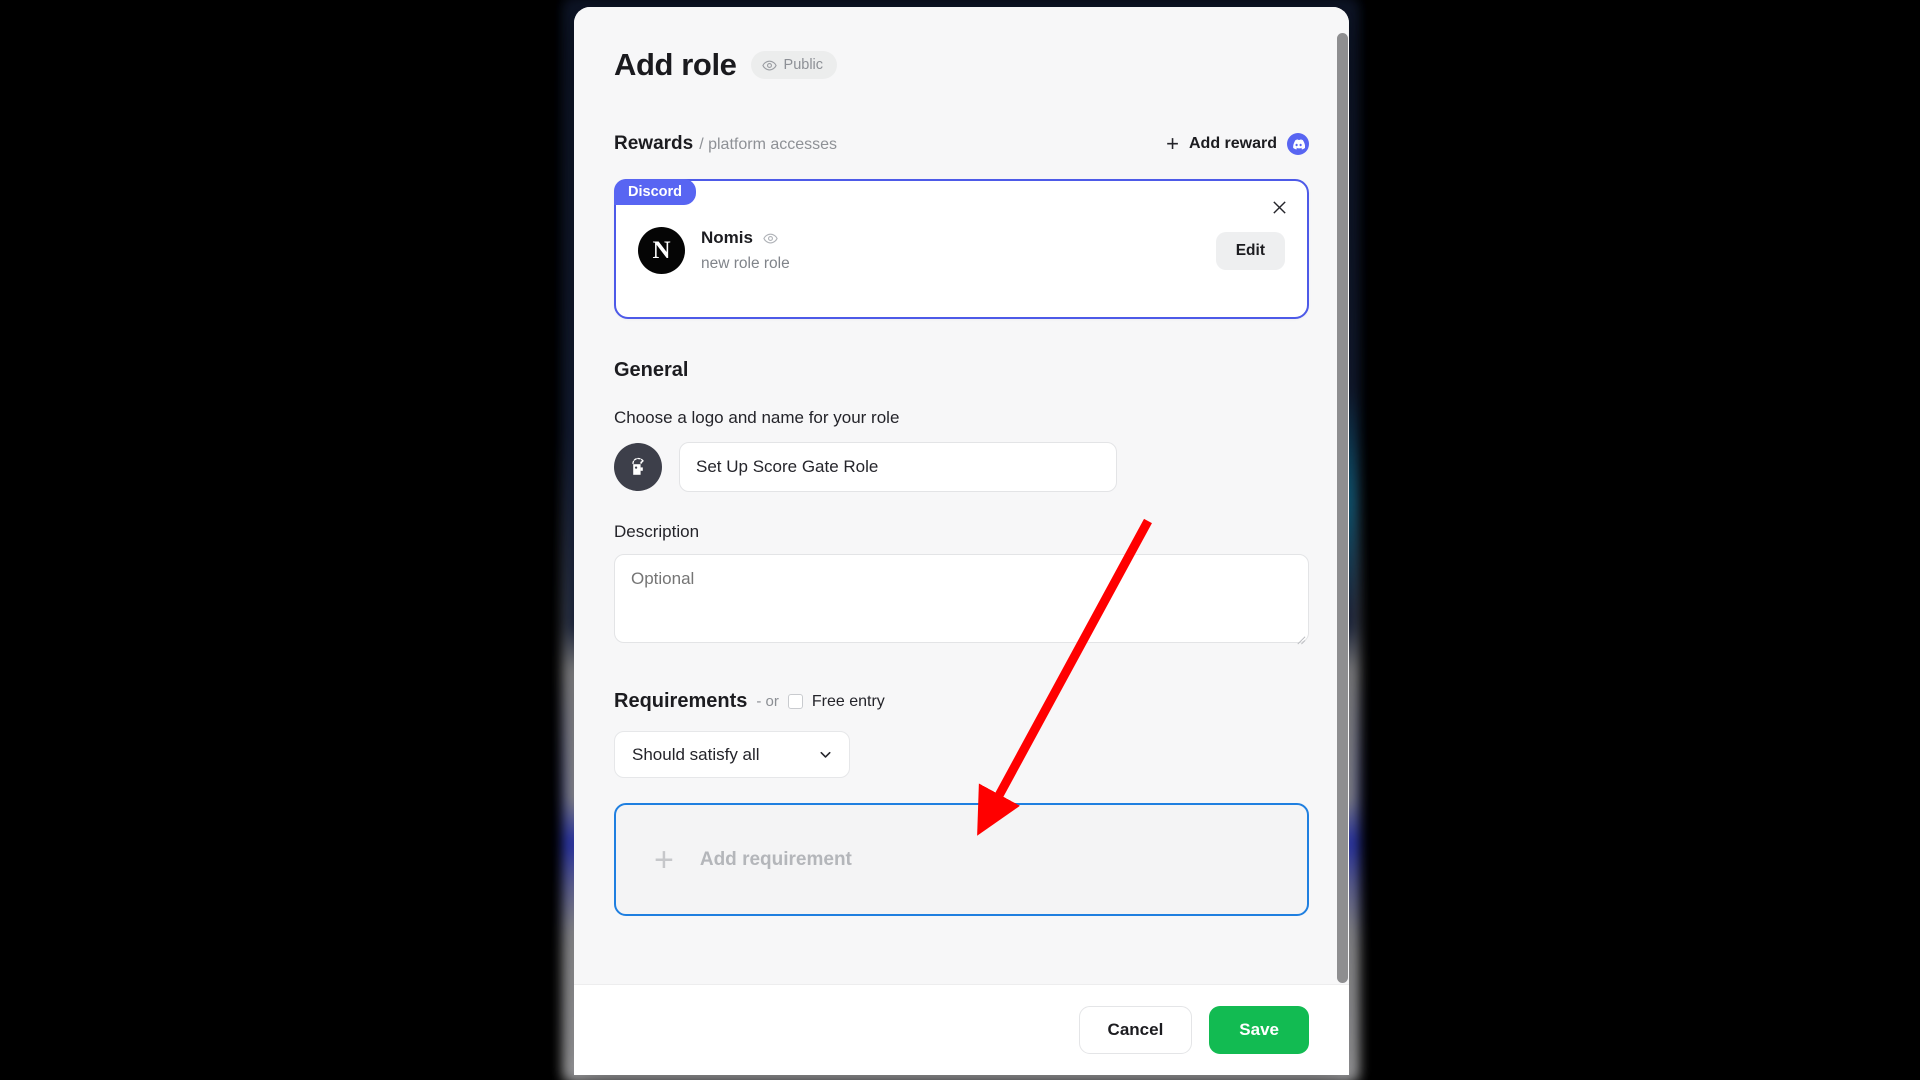 The height and width of the screenshot is (1080, 1920). I want to click on description-label: Description, so click(657, 531).